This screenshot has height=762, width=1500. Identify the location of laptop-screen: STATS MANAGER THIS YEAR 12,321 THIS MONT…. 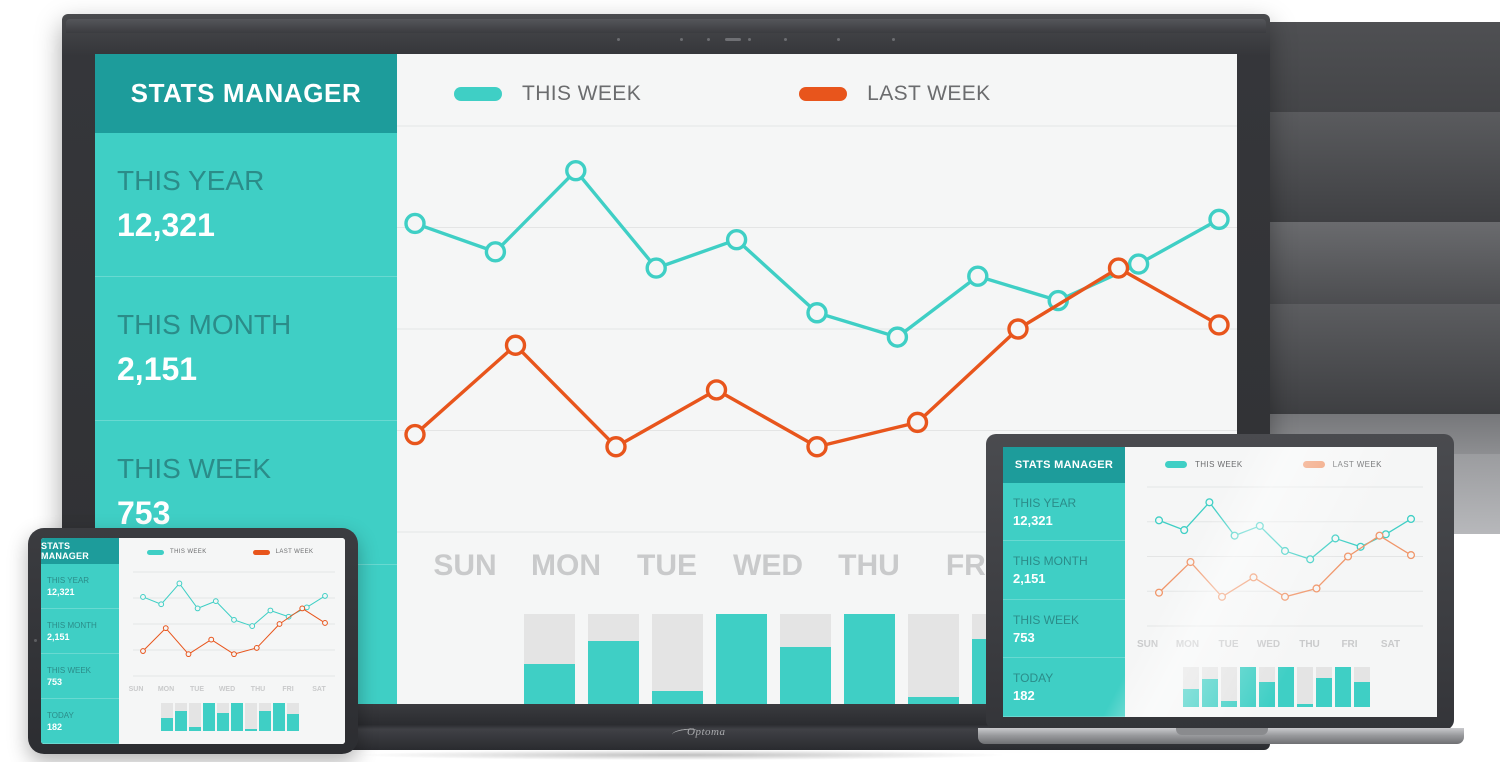
(1220, 582).